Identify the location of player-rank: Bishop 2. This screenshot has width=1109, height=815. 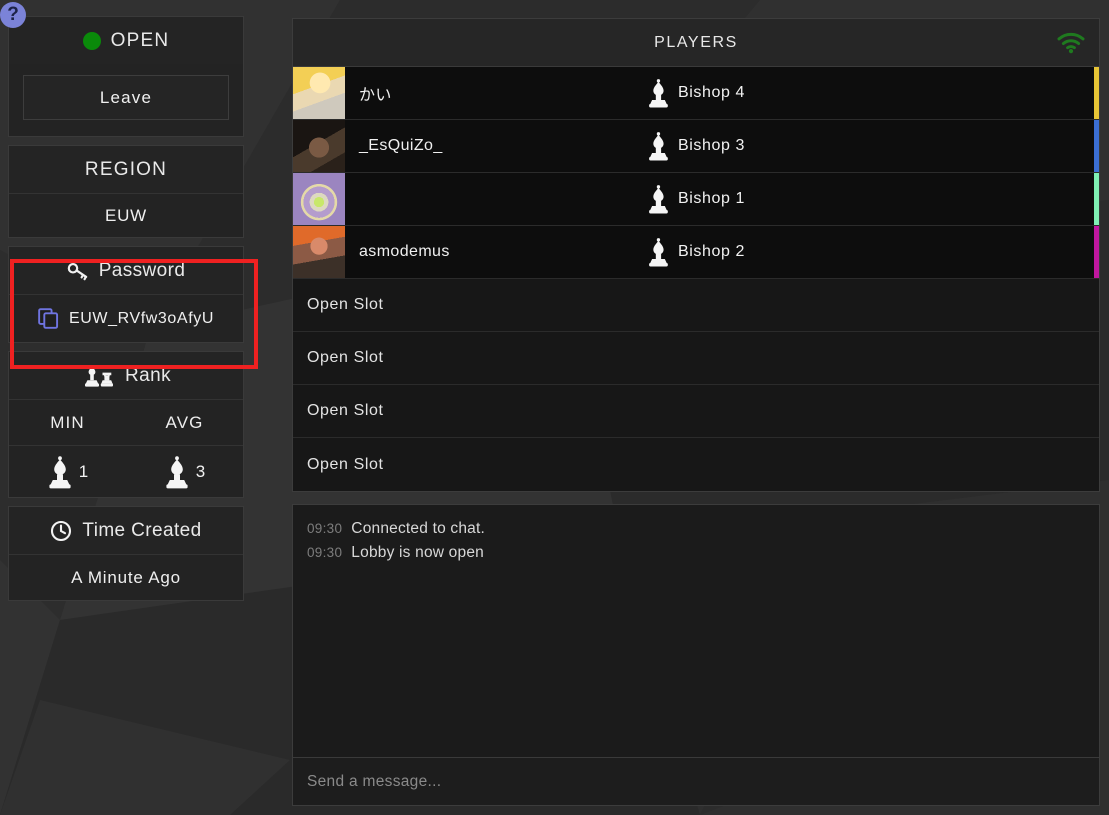
(696, 252).